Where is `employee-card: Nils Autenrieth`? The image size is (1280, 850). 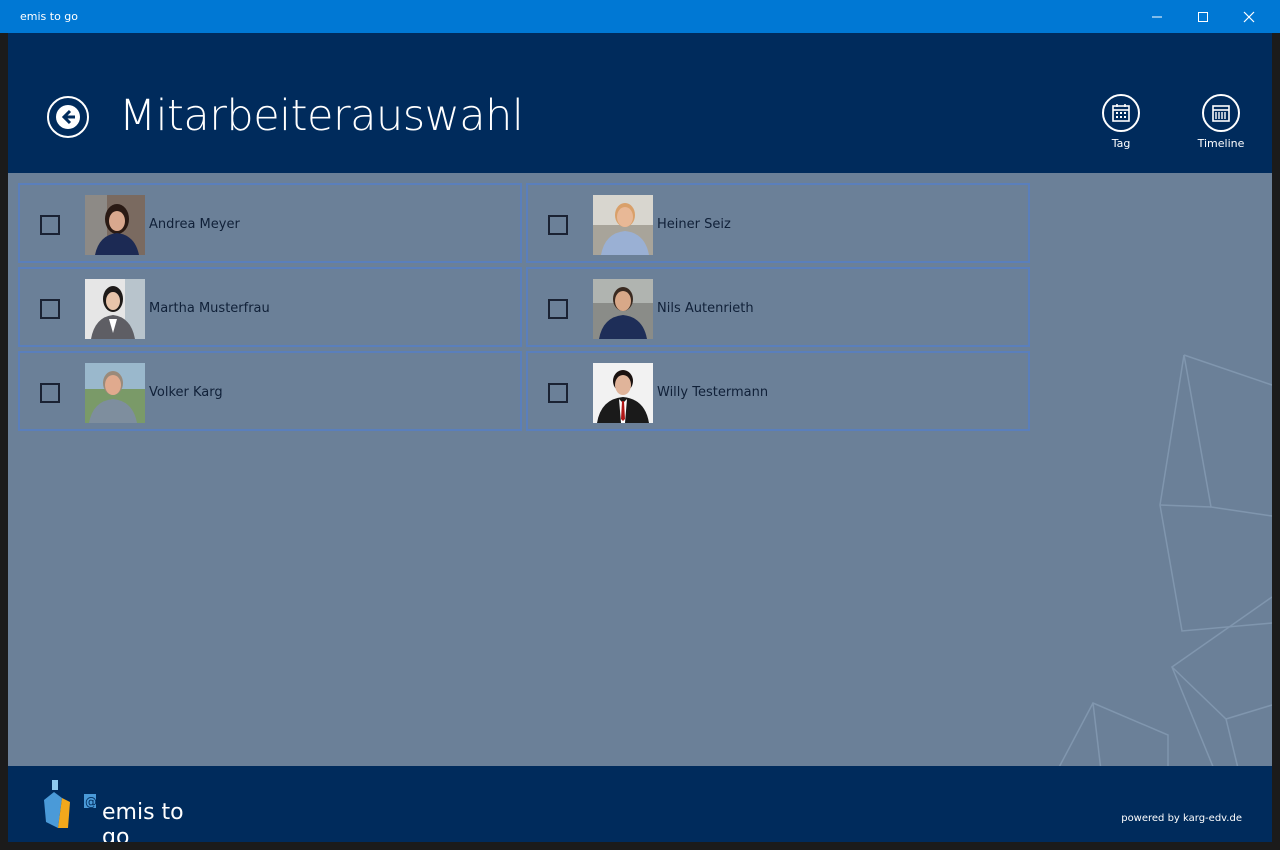 employee-card: Nils Autenrieth is located at coordinates (778, 307).